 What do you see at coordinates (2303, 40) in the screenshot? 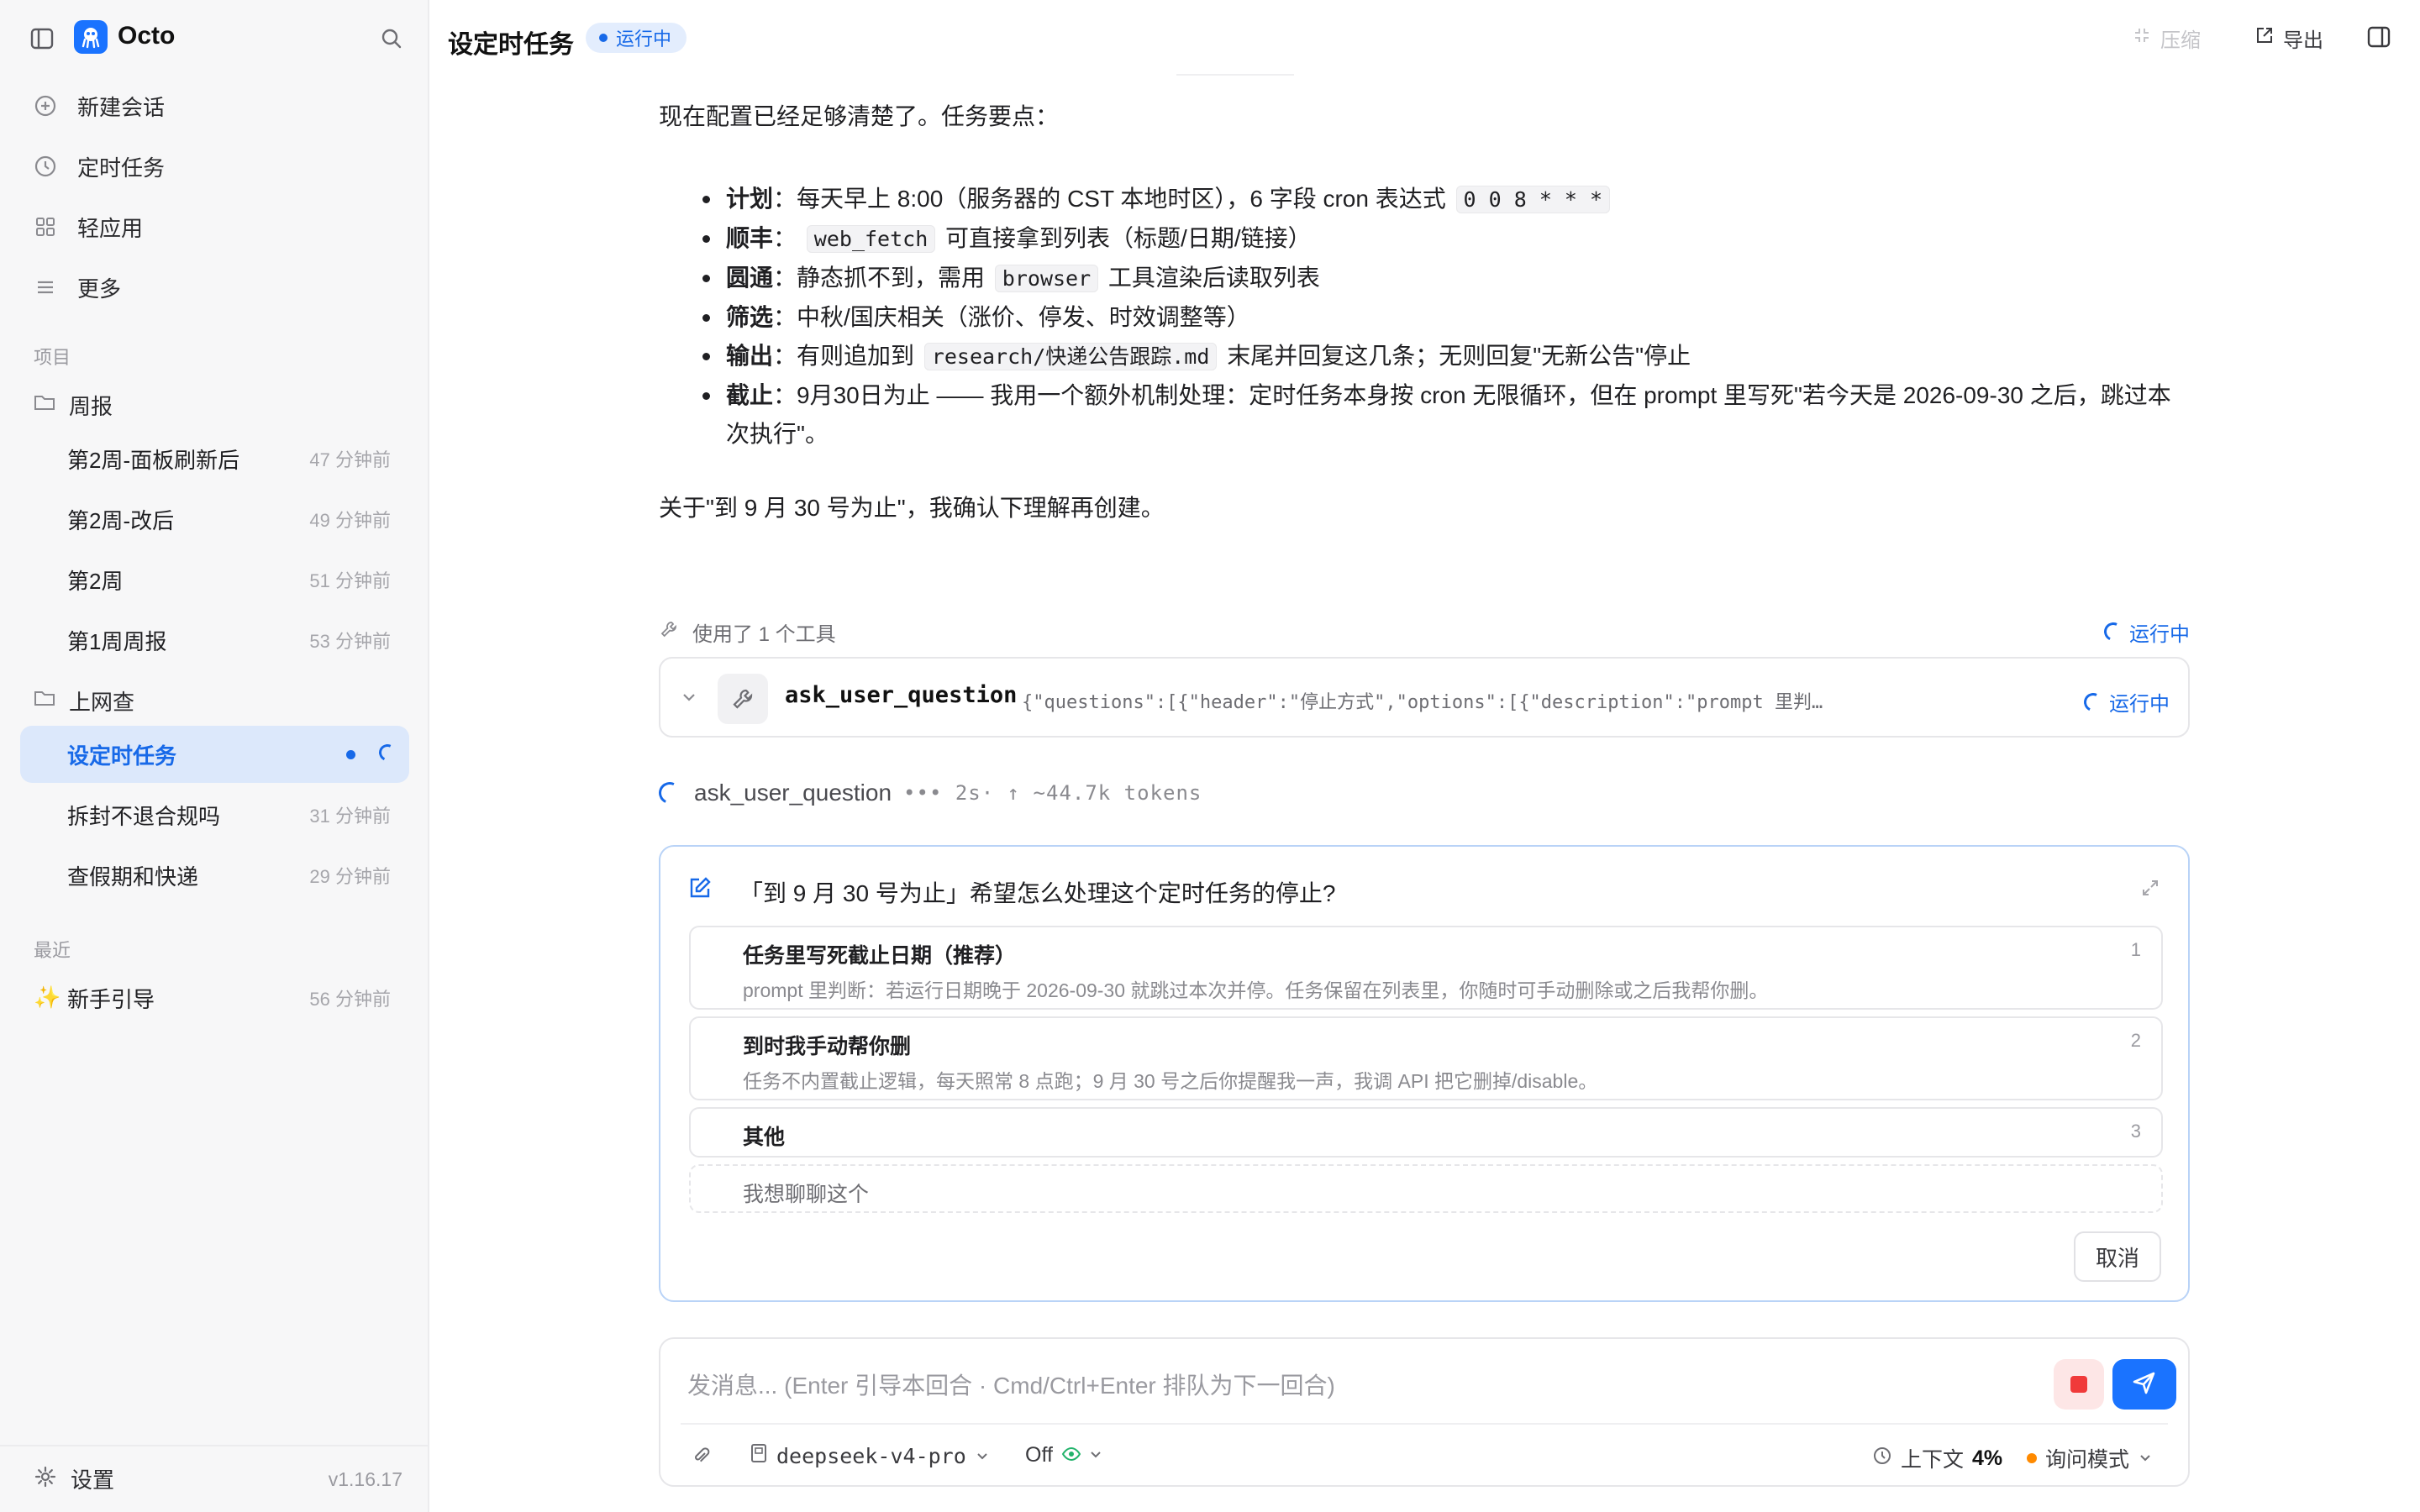
I see `export-label: 导出` at bounding box center [2303, 40].